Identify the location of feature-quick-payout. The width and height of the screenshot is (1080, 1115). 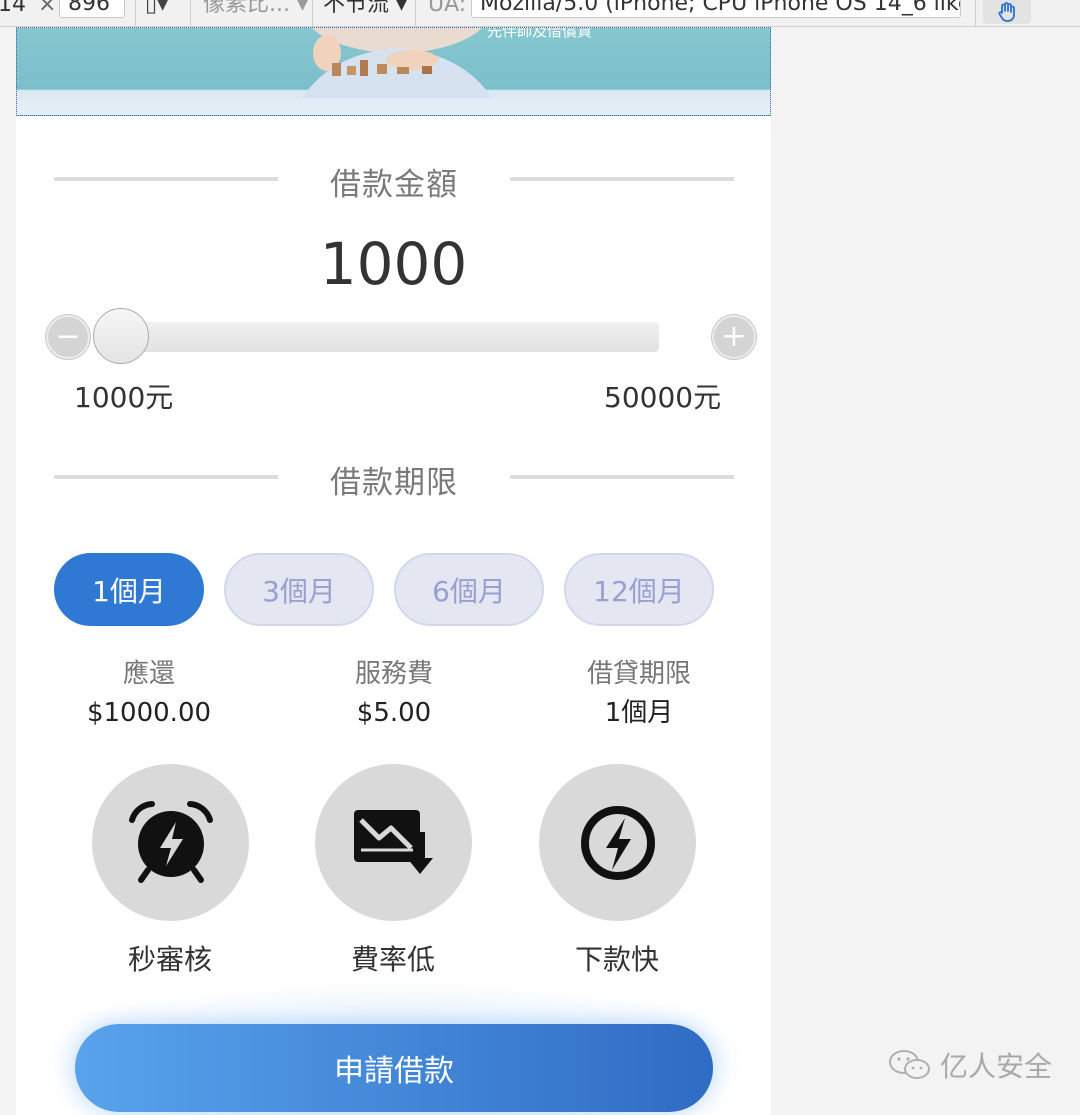
(617, 842).